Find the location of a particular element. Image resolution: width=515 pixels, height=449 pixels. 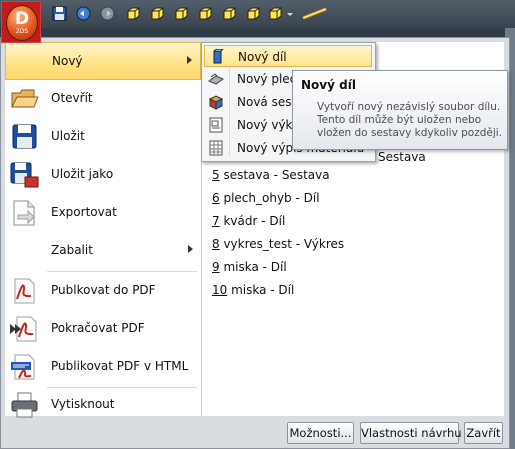

menu-item-label: Vytisknout is located at coordinates (83, 404).